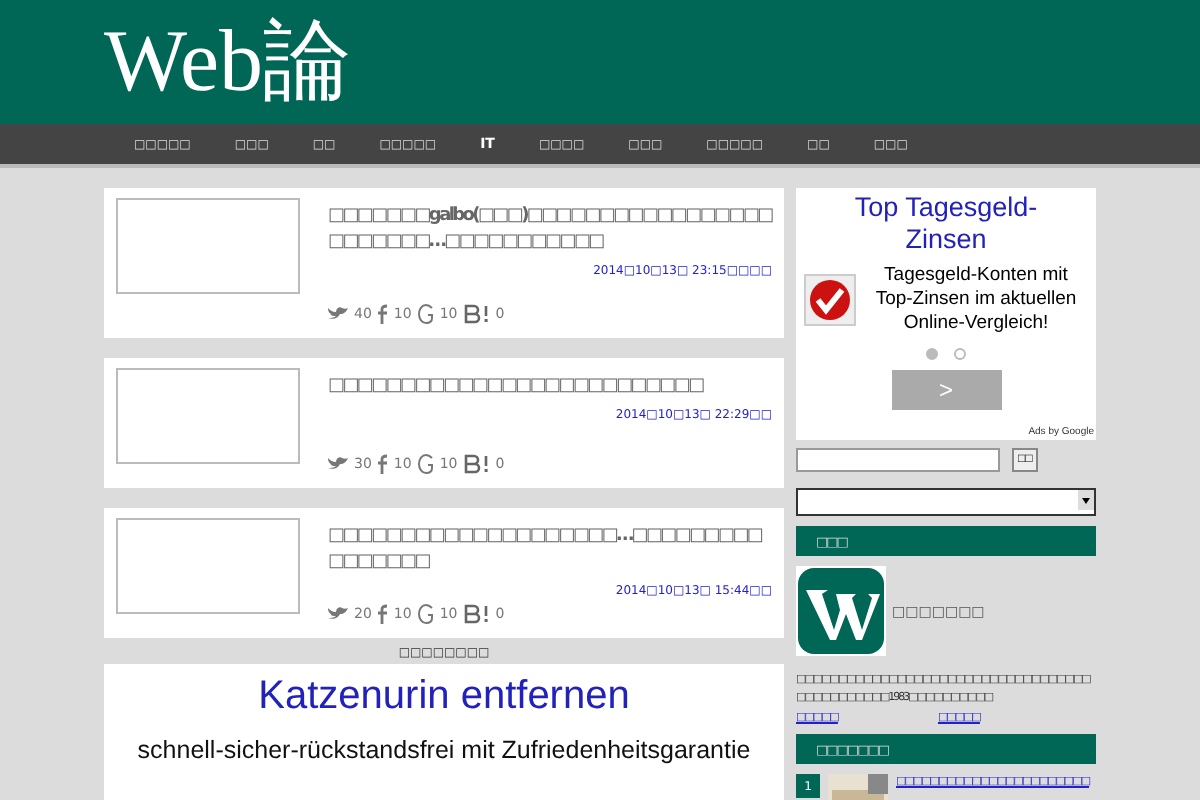 This screenshot has height=800, width=1200. Describe the element at coordinates (841, 611) in the screenshot. I see `logo-icon` at that location.